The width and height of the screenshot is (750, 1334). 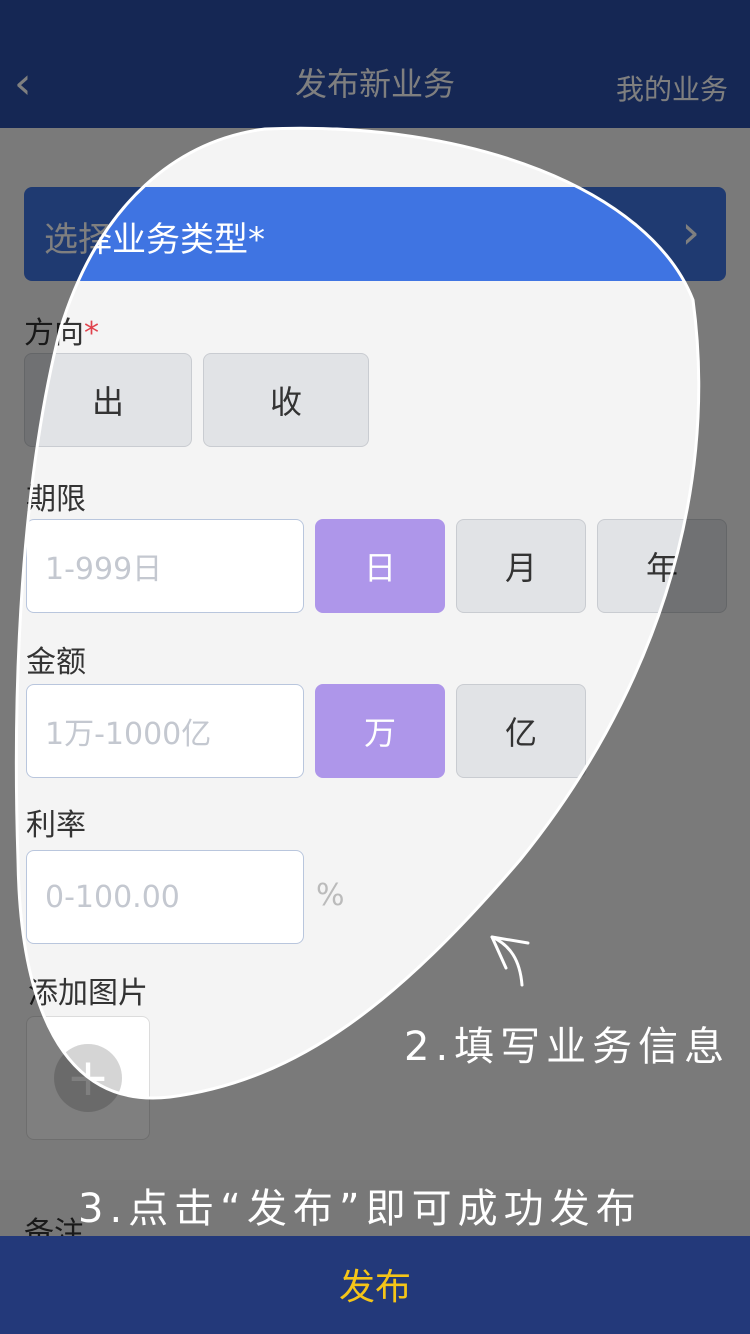 What do you see at coordinates (360, 1209) in the screenshot?
I see `tutorial-step3-text: 3.点击“发布”即可成功发布` at bounding box center [360, 1209].